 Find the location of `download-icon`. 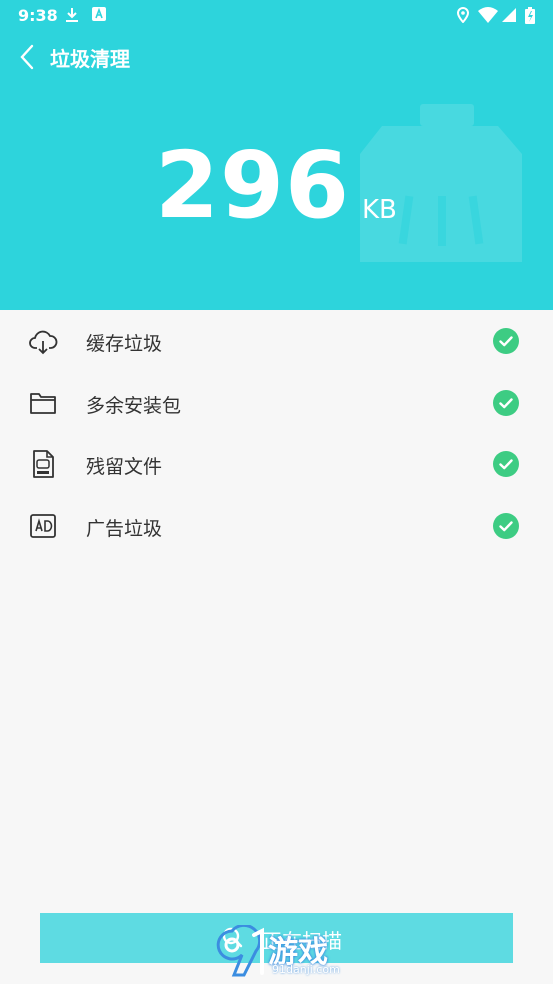

download-icon is located at coordinates (72, 15).